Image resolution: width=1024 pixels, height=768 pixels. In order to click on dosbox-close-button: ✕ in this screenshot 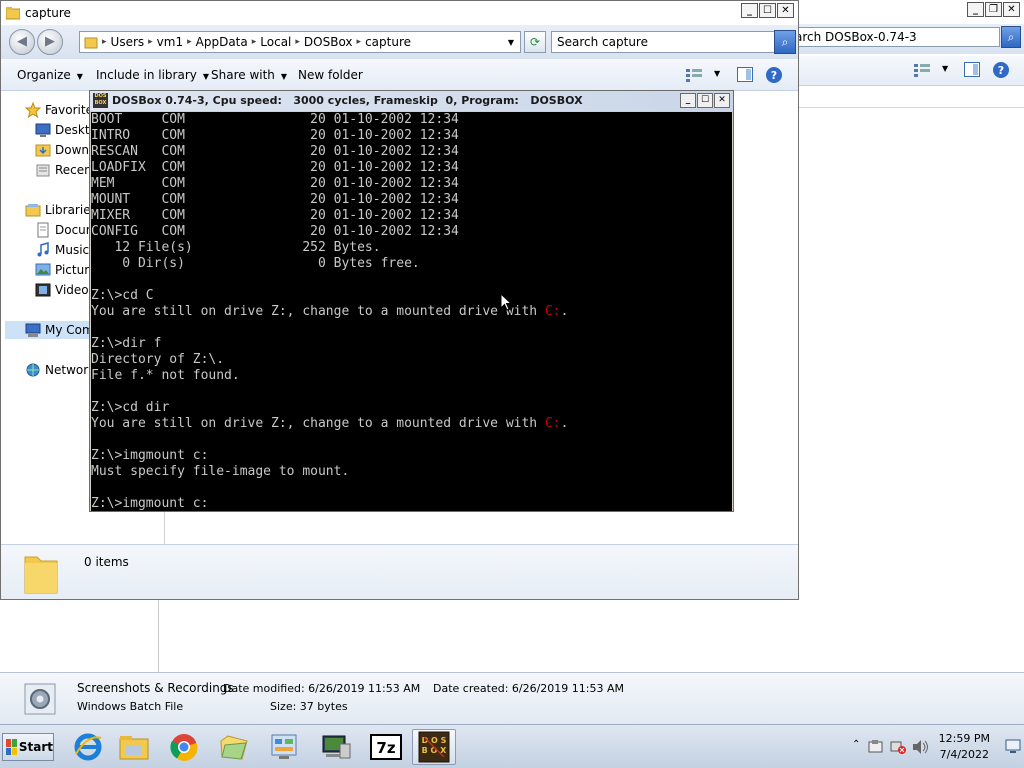, I will do `click(722, 100)`.